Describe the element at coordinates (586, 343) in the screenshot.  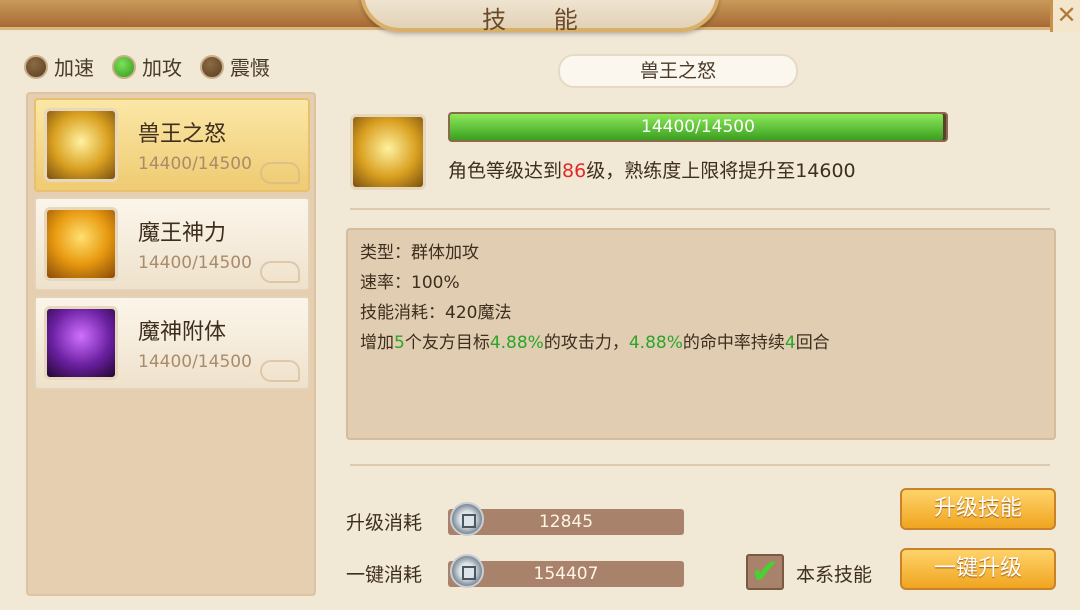
I see `effect-text: 的攻击力，` at that location.